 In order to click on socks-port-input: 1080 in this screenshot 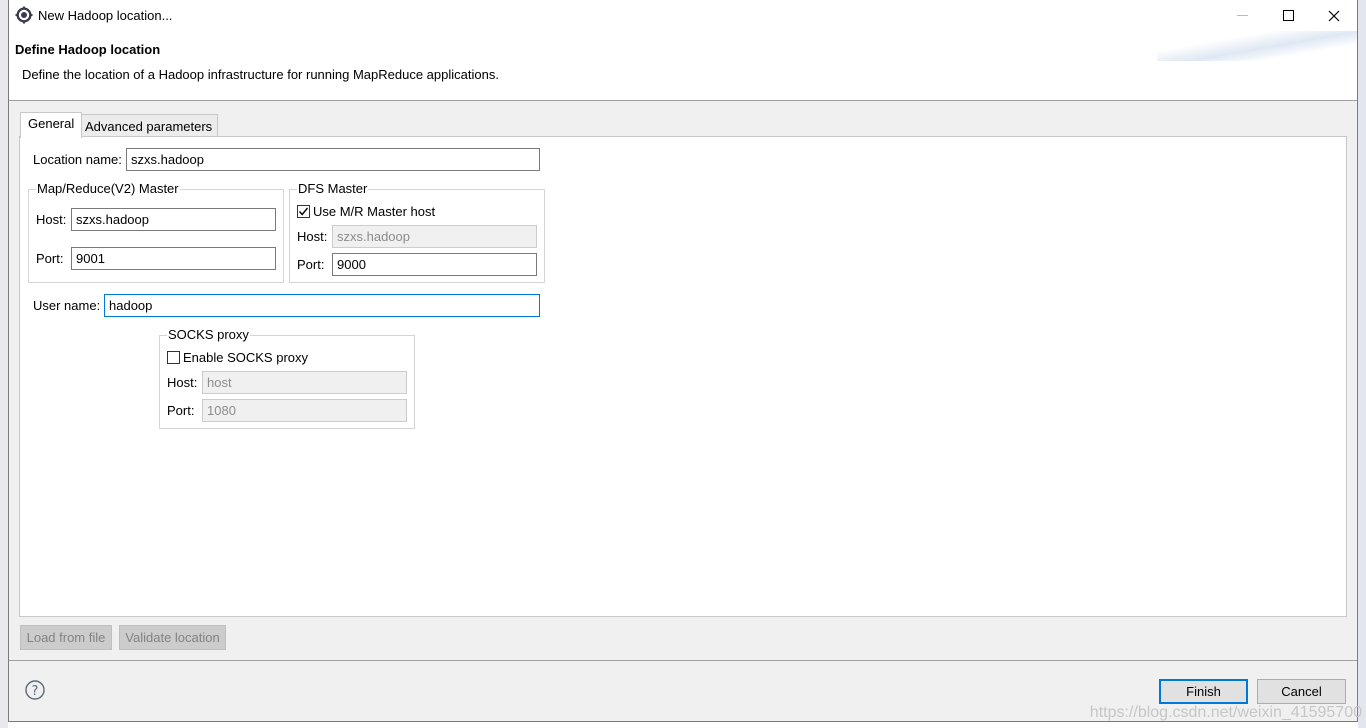, I will do `click(304, 410)`.